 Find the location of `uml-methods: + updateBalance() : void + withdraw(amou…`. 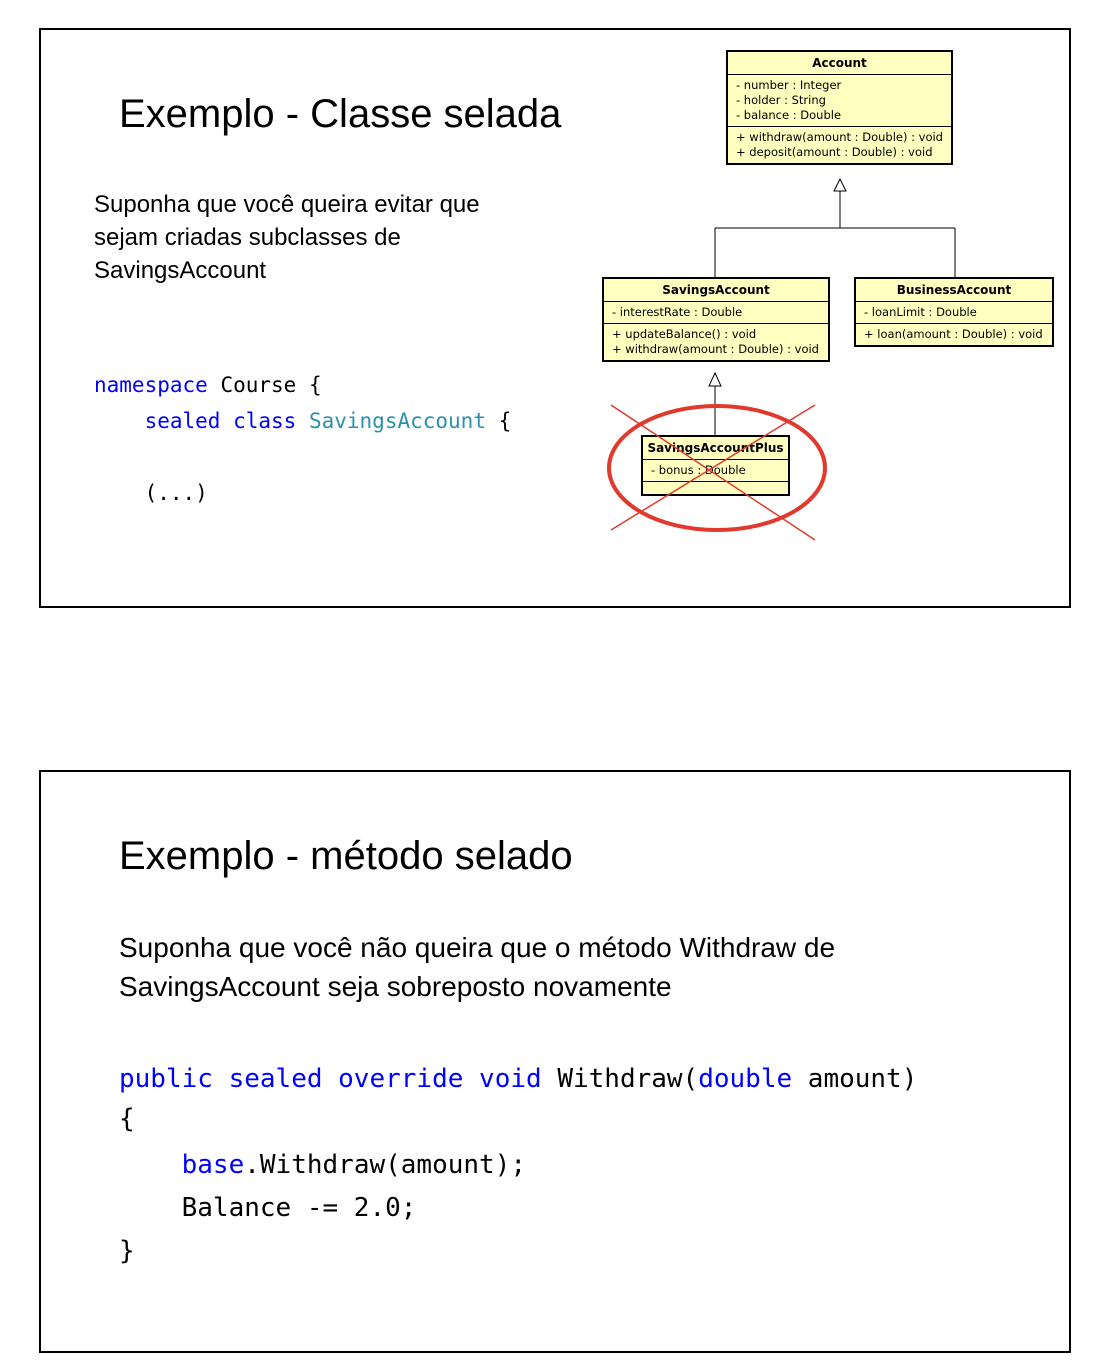

uml-methods: + updateBalance() : void + withdraw(amou… is located at coordinates (716, 342).